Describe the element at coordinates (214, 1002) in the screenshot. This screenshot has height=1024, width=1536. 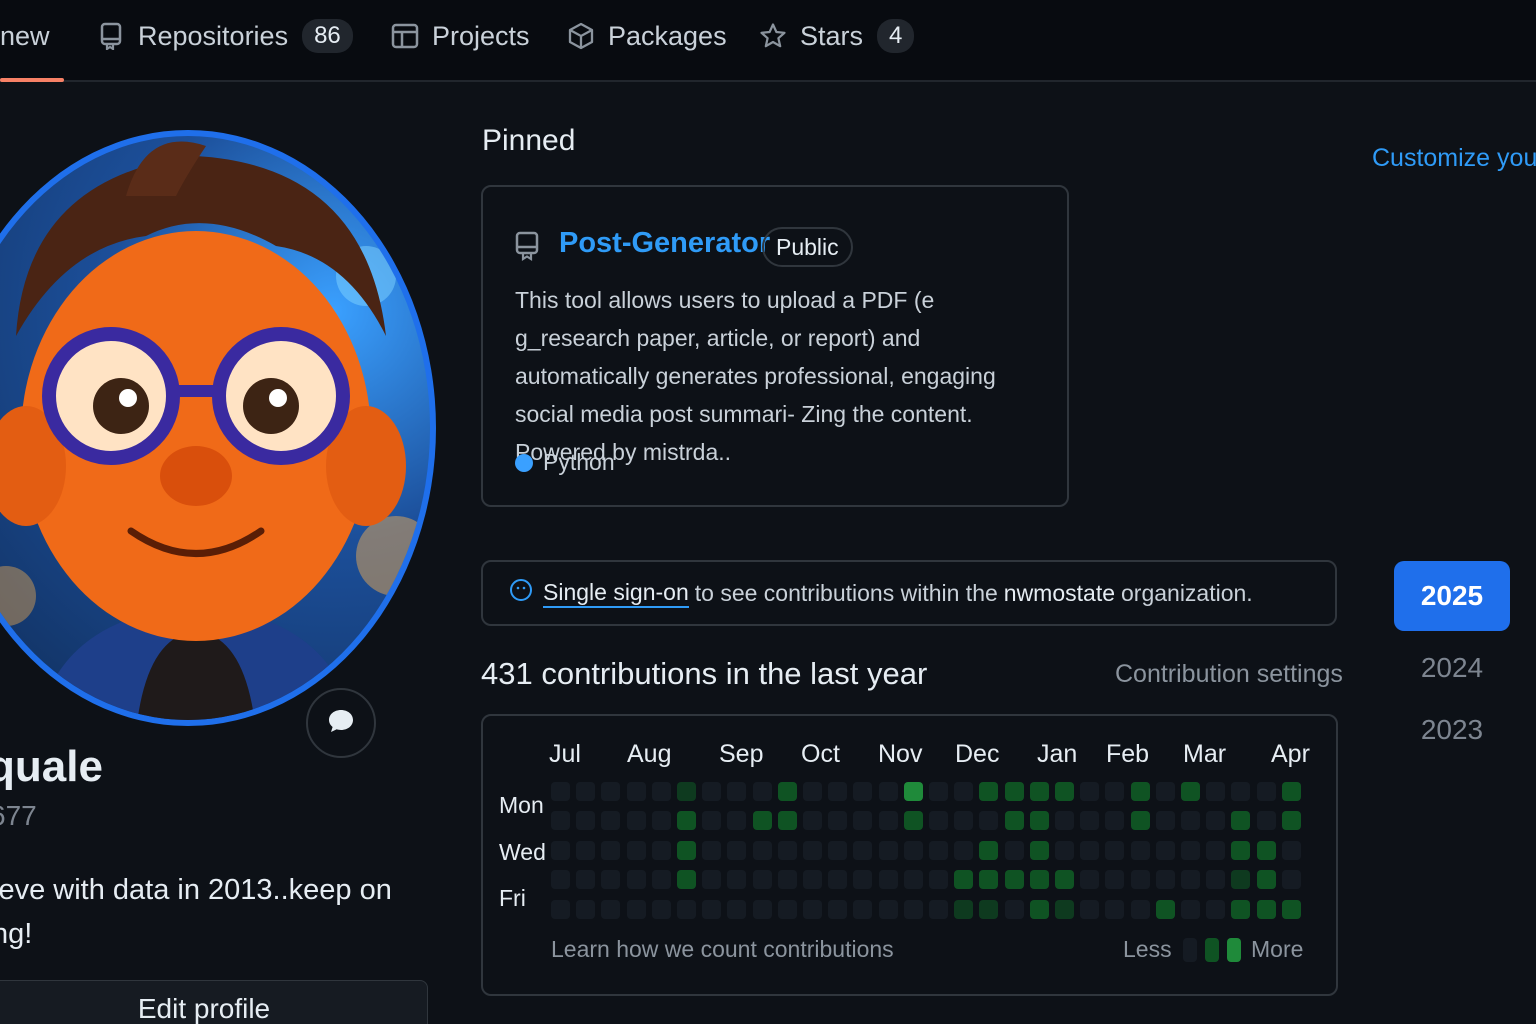
I see `edit-profile-button: Edit profile` at that location.